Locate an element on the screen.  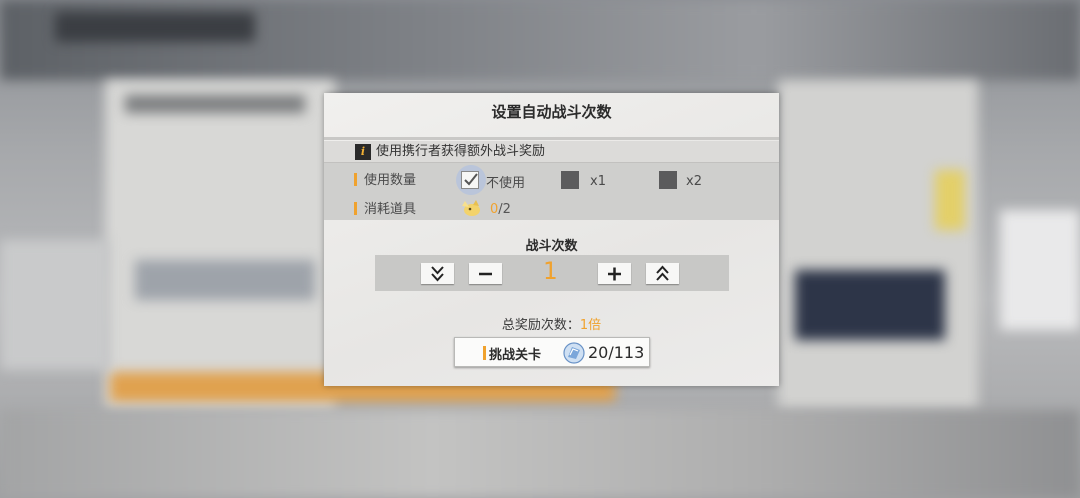
minus-icon is located at coordinates (485, 274).